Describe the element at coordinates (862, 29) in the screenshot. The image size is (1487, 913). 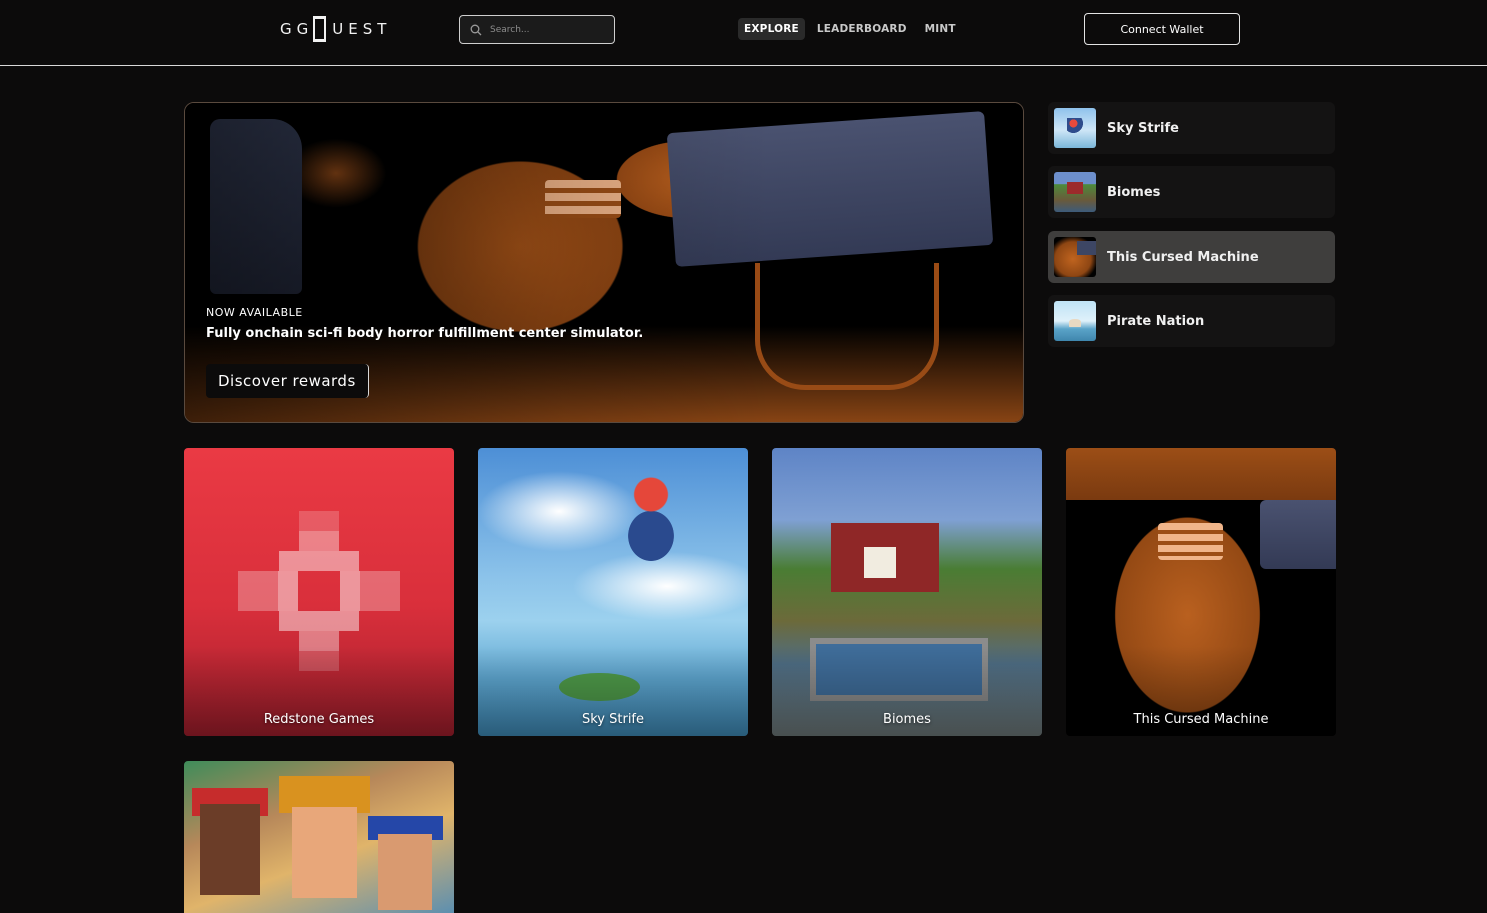
I see `nav-leaderboard: LEADERBOARD` at that location.